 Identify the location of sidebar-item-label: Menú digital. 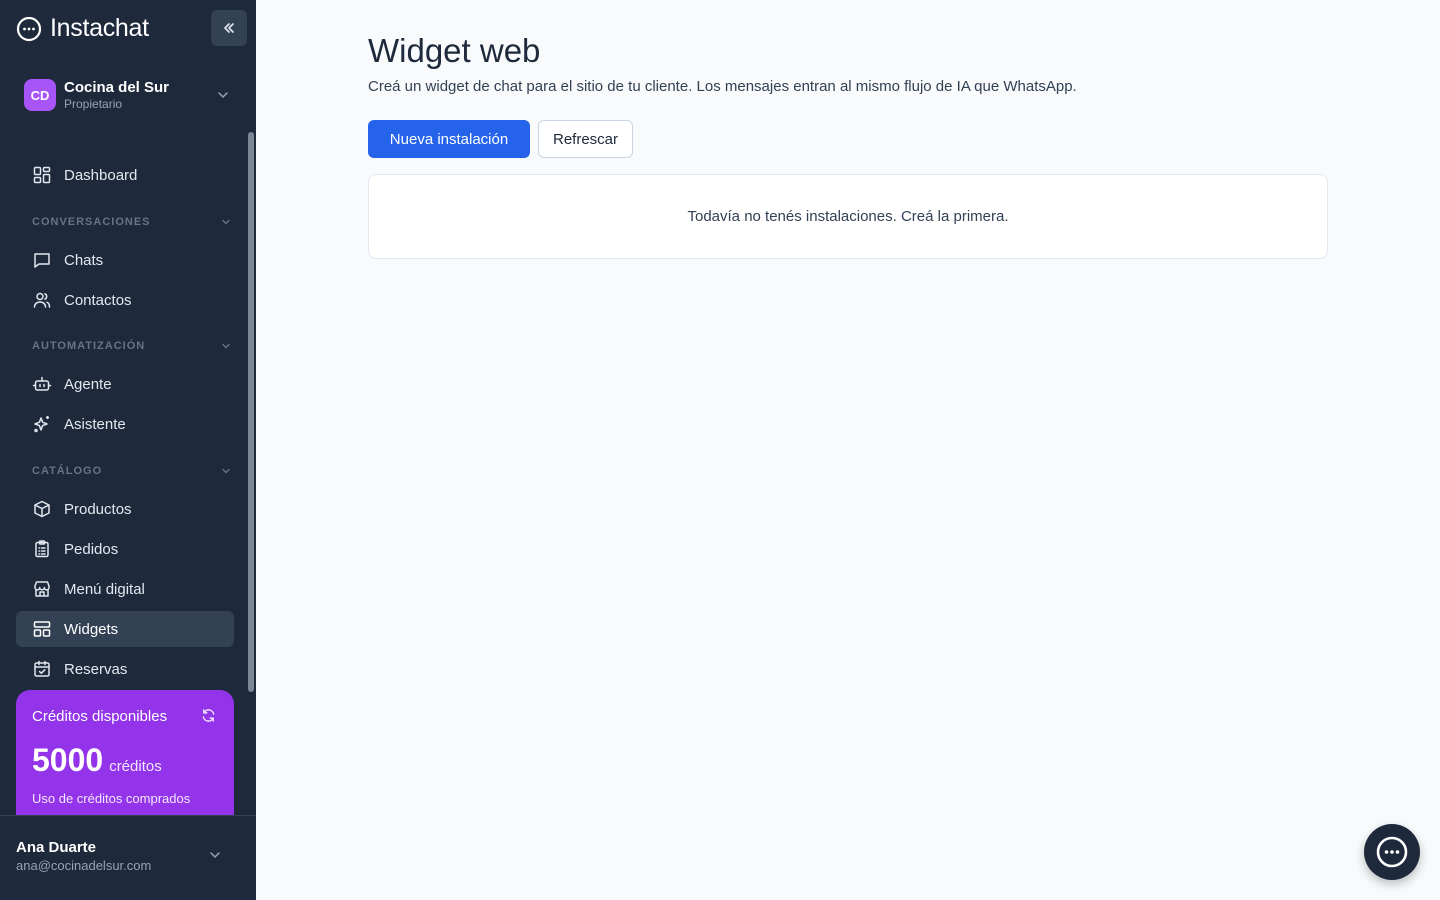
(104, 589).